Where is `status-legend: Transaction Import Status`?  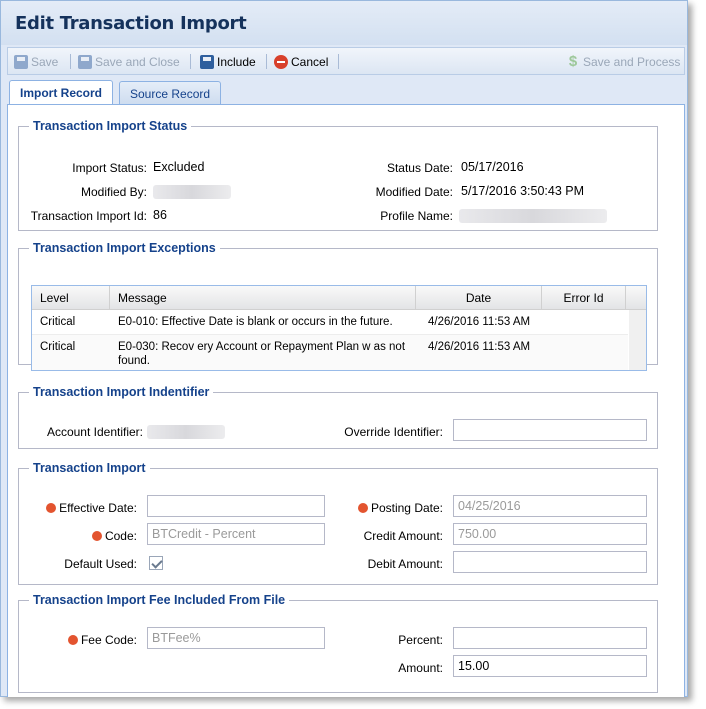 status-legend: Transaction Import Status is located at coordinates (110, 126).